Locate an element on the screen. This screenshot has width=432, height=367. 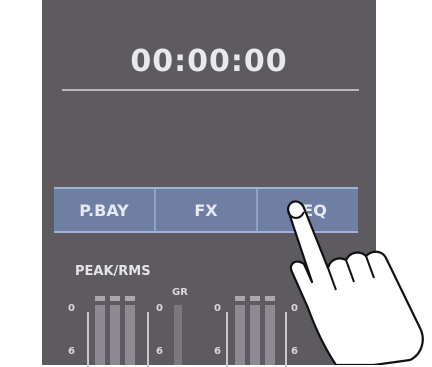
timecode-display: 00:00:00 is located at coordinates (209, 61).